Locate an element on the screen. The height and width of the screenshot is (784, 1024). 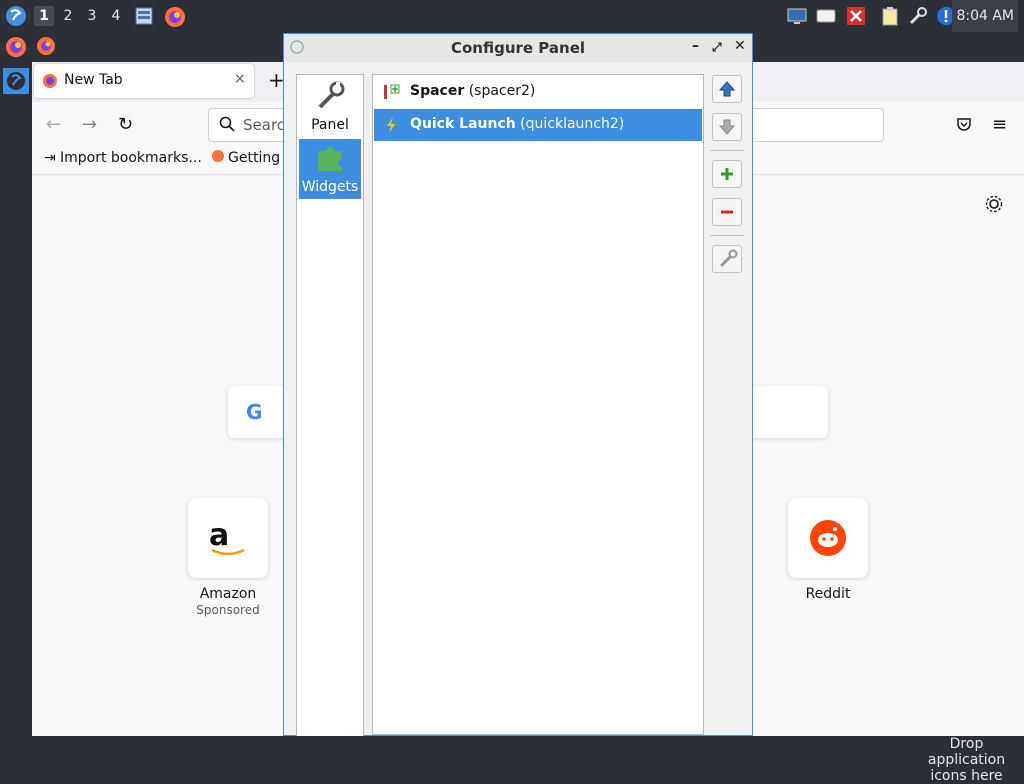
widget-label: Spacer (spacer2) is located at coordinates (473, 91).